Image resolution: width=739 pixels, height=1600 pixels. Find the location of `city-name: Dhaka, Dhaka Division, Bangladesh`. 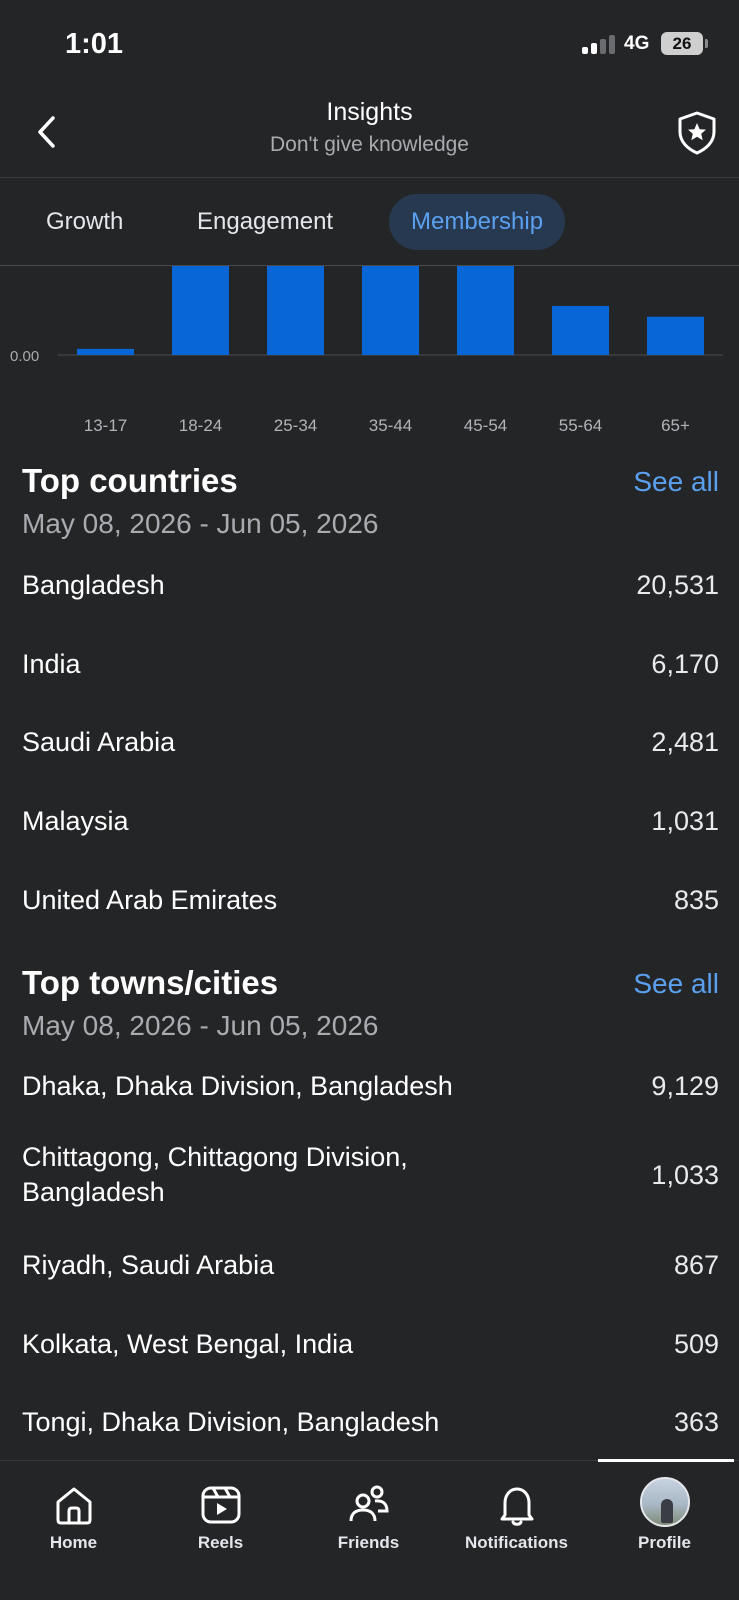

city-name: Dhaka, Dhaka Division, Bangladesh is located at coordinates (237, 1086).